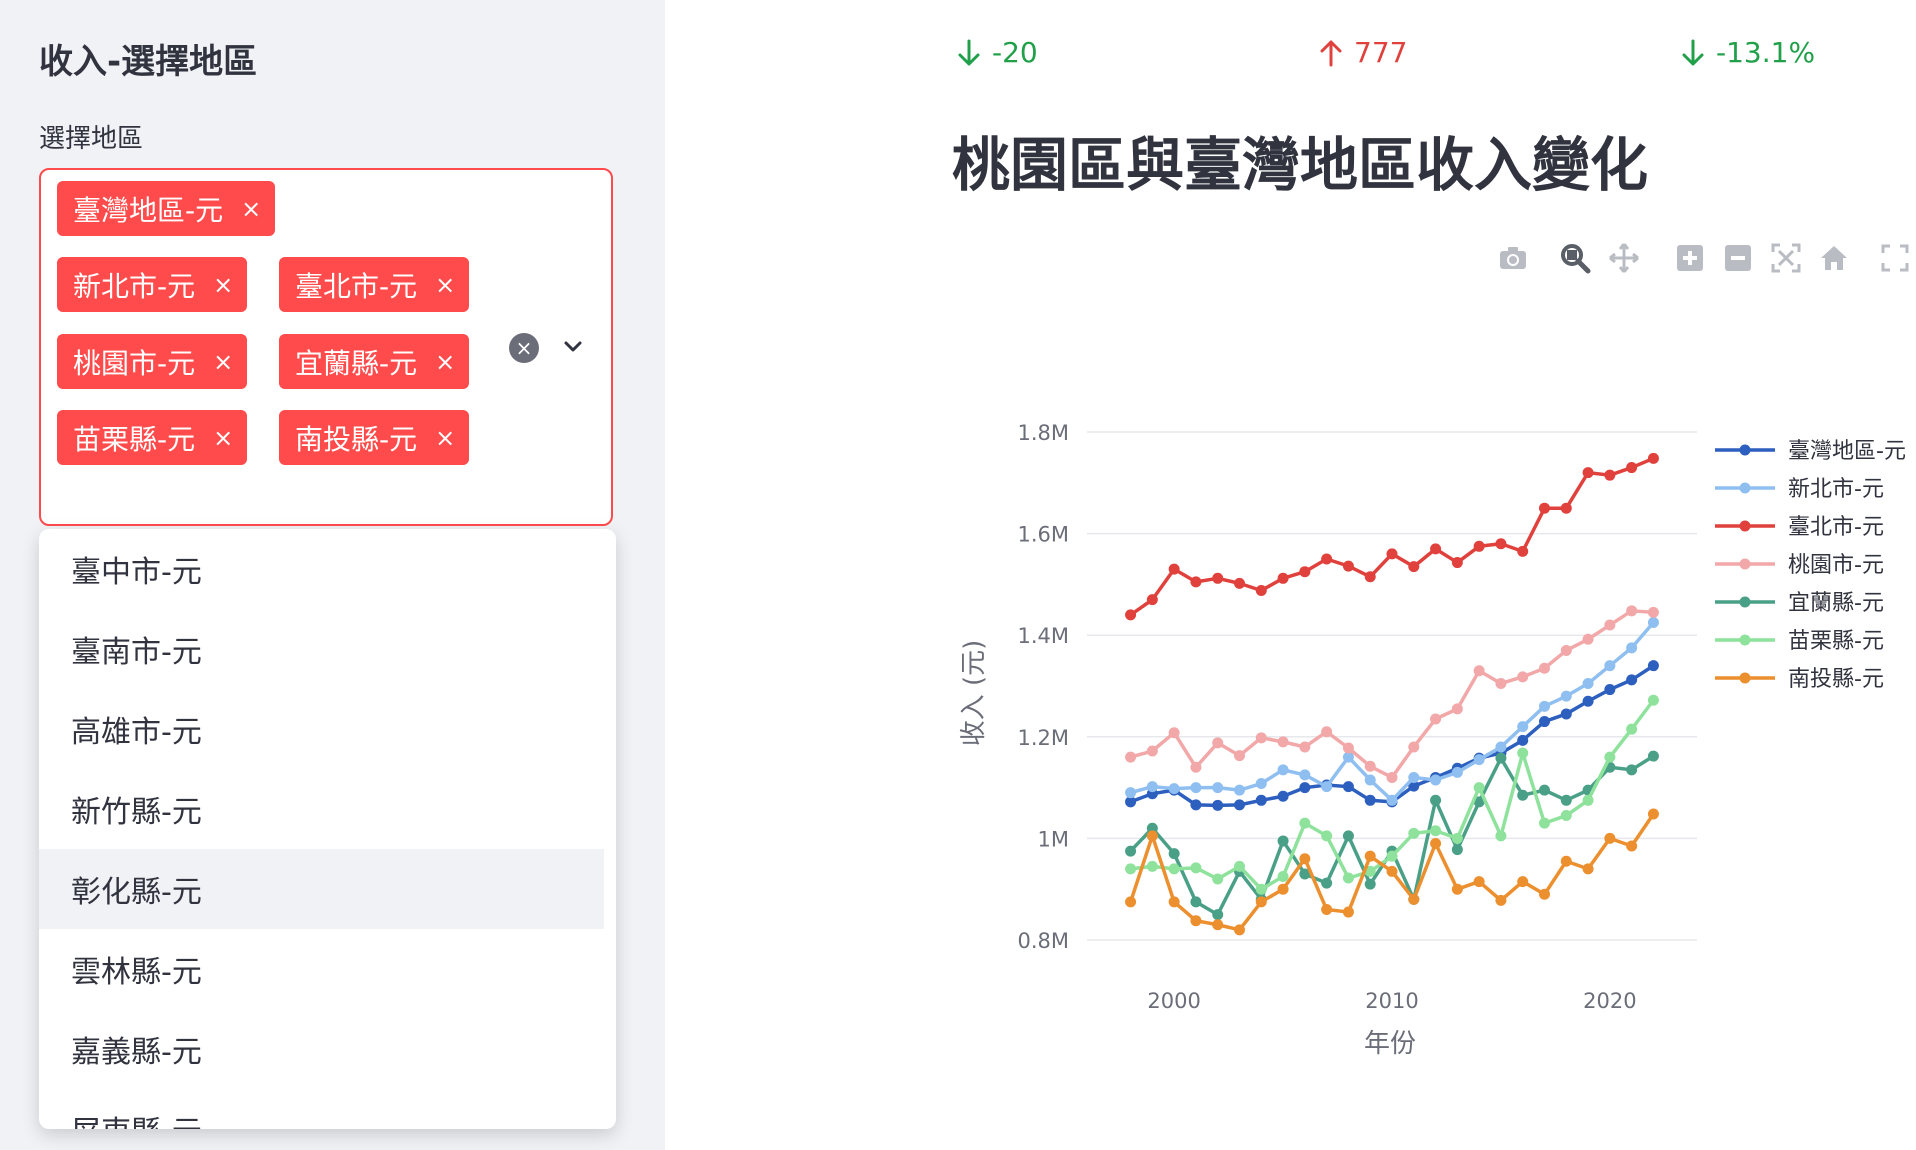 The width and height of the screenshot is (1916, 1150). I want to click on zoom-out-icon, so click(1738, 258).